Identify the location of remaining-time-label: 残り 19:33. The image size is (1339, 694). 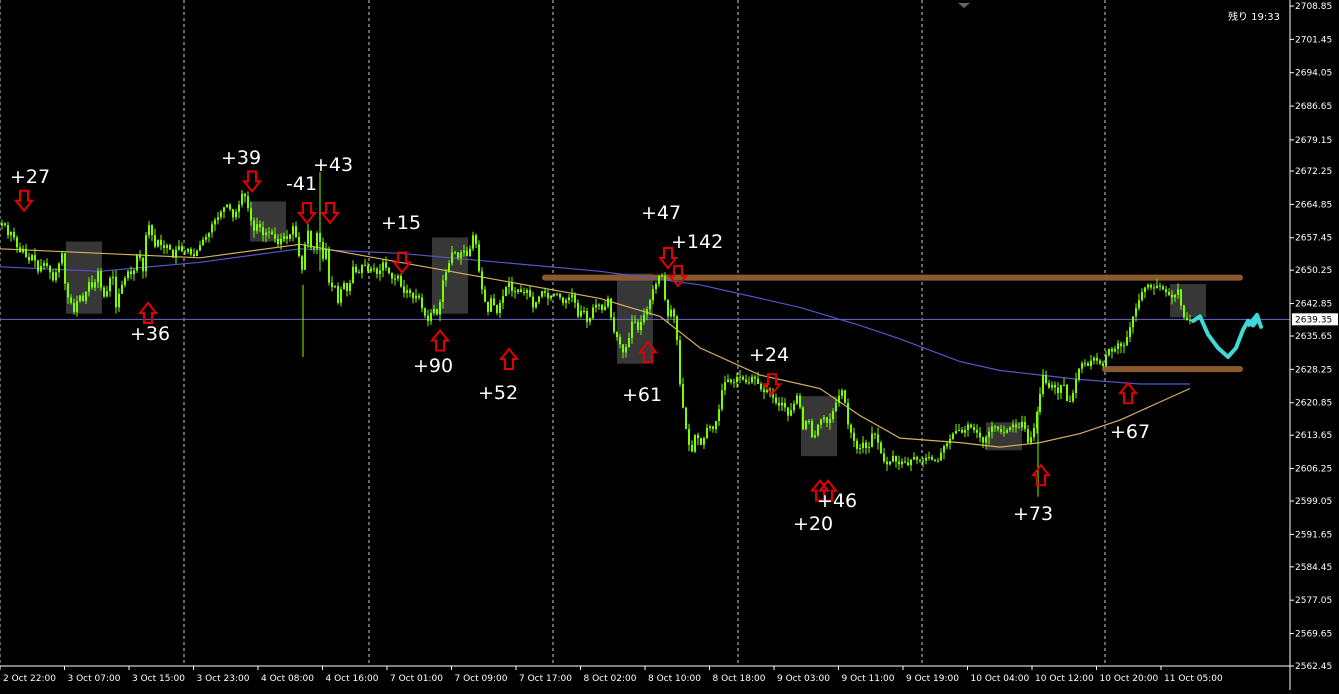
(1254, 17).